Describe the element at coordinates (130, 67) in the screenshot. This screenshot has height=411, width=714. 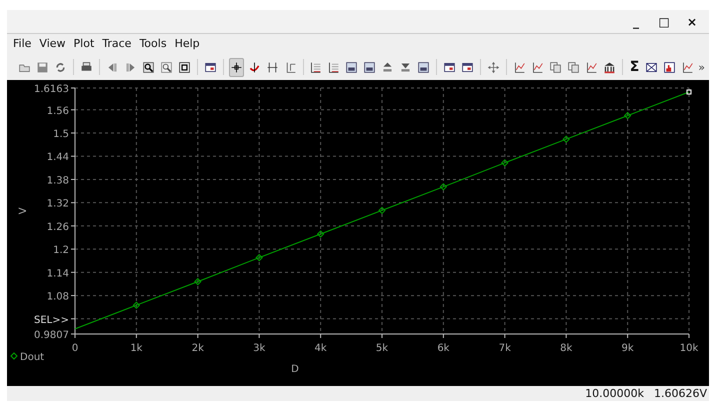
I see `forward-icon` at that location.